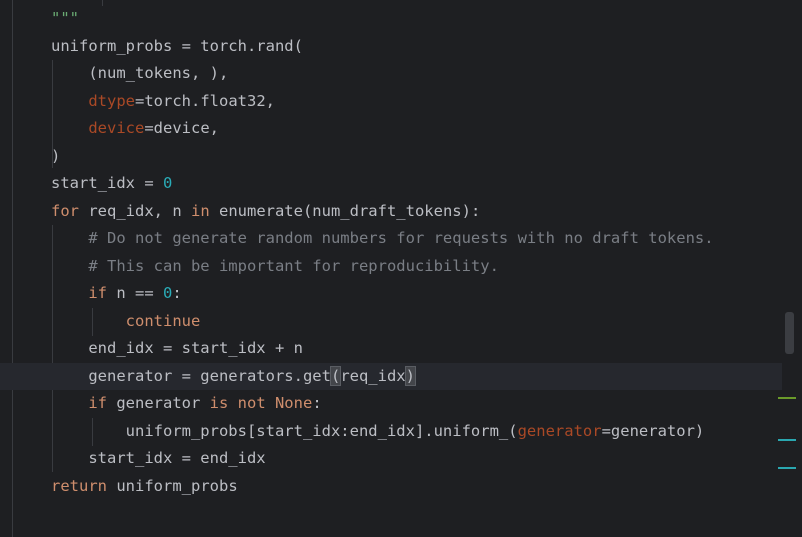  What do you see at coordinates (116, 128) in the screenshot?
I see `code-token: device` at bounding box center [116, 128].